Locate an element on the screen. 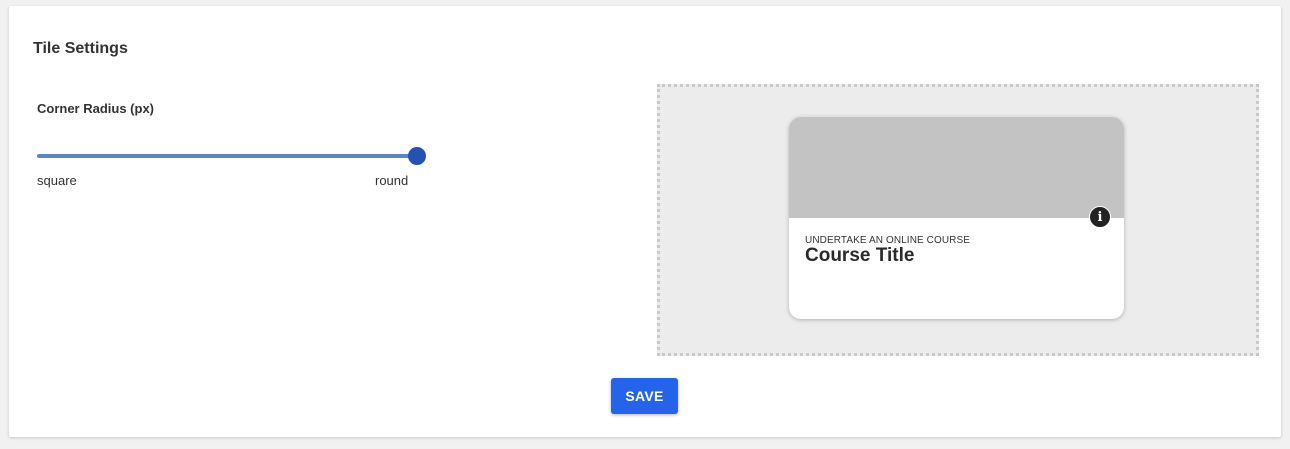 The image size is (1290, 449). corner-radius-label: Corner Radius (px) is located at coordinates (96, 108).